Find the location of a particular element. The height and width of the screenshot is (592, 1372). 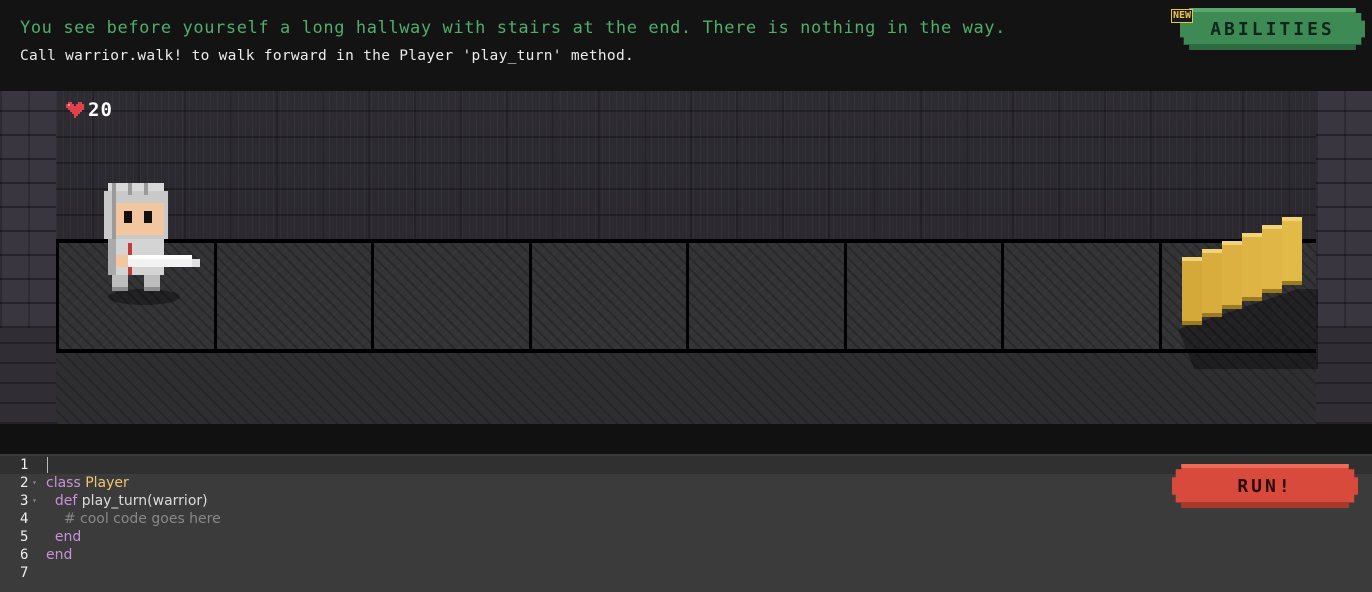

board-editor-separator is located at coordinates (686, 439).